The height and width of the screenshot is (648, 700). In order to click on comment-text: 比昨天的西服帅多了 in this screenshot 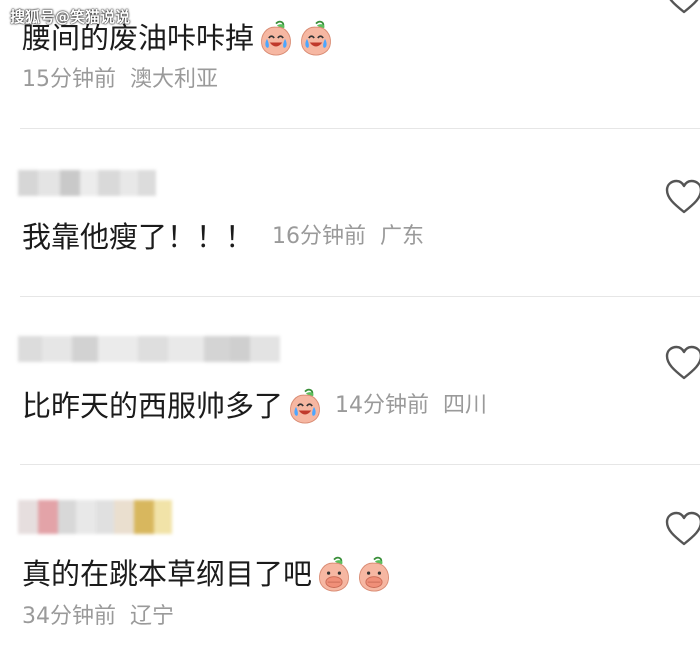, I will do `click(153, 406)`.